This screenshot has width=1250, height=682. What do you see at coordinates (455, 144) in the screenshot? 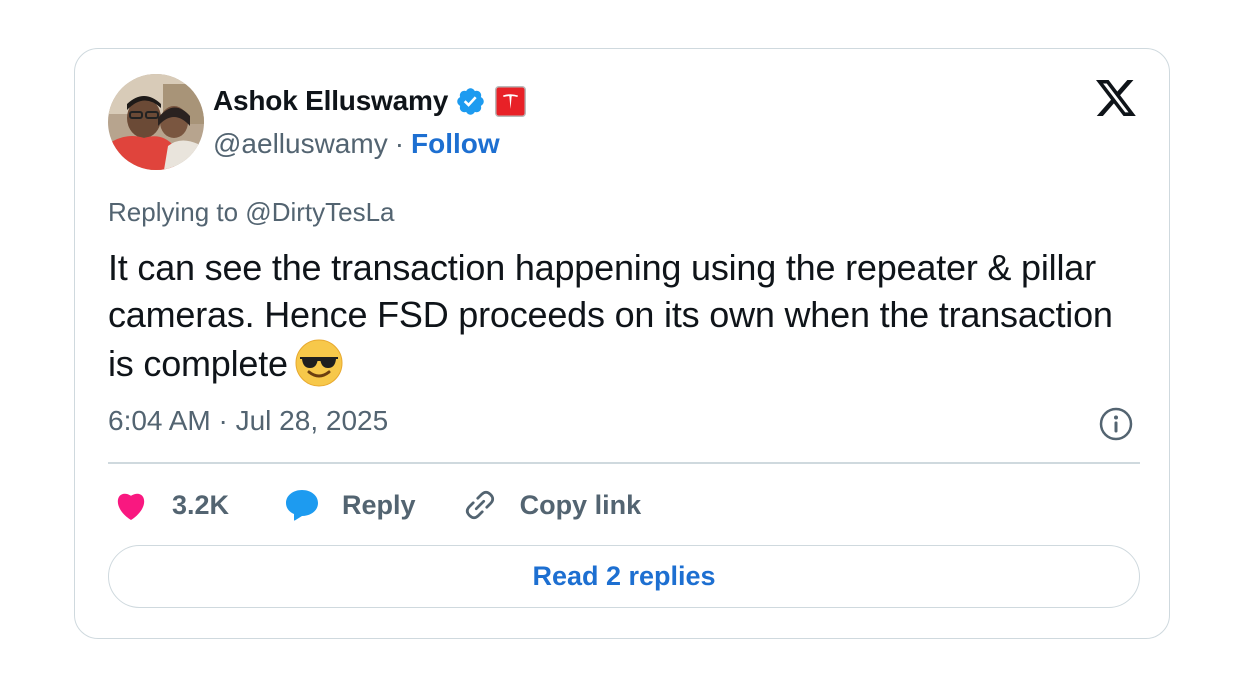
I see `follow-link: Follow` at bounding box center [455, 144].